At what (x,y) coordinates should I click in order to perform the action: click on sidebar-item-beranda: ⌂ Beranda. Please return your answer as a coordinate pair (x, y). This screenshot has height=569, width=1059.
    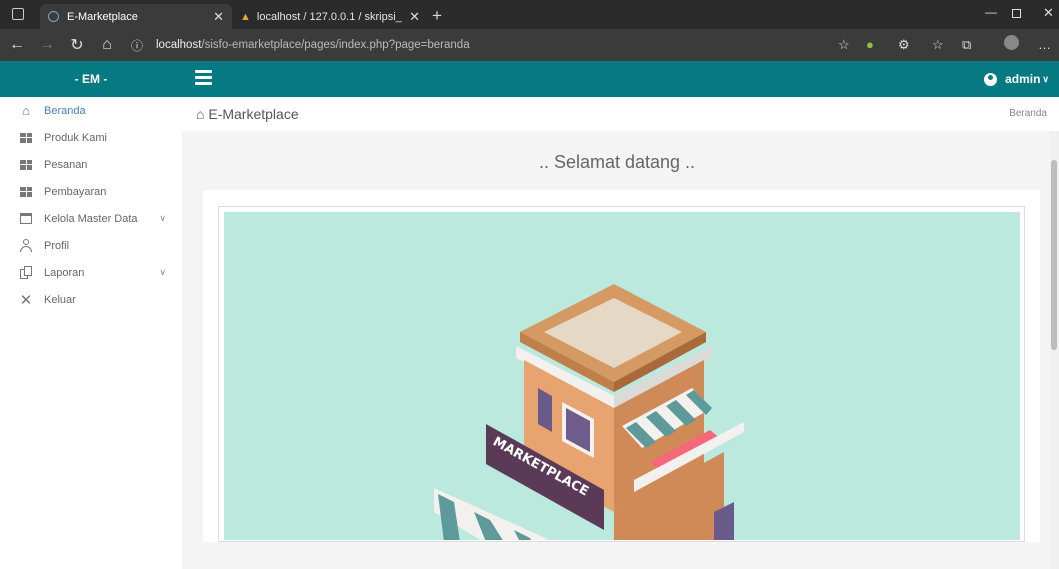
    Looking at the image, I should click on (91, 110).